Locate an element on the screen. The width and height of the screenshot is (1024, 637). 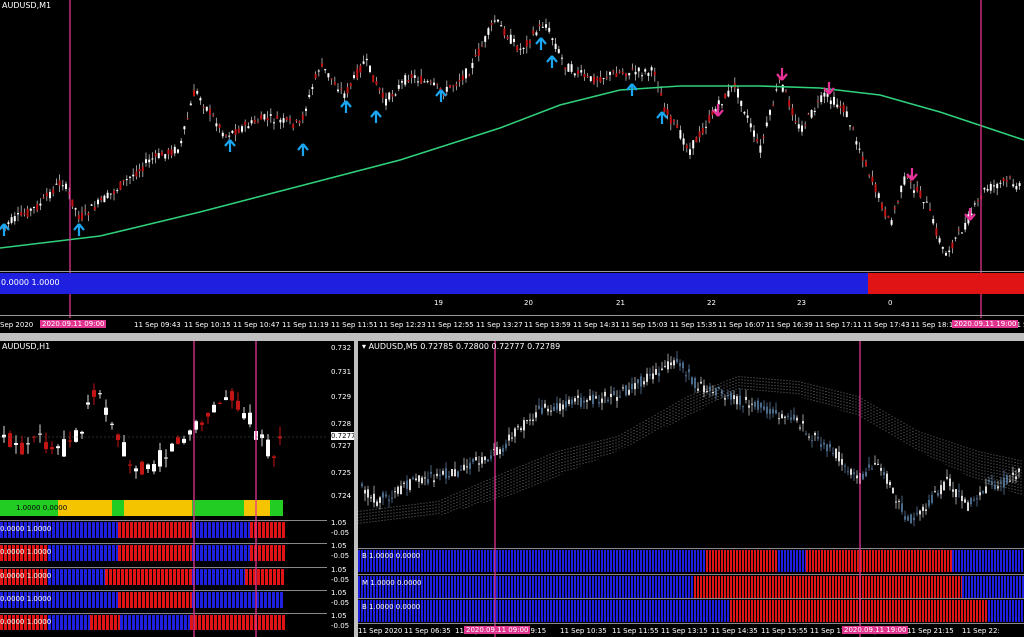
m5-time-highlight-right: 2020.09.11 19:00 is located at coordinates (875, 630).